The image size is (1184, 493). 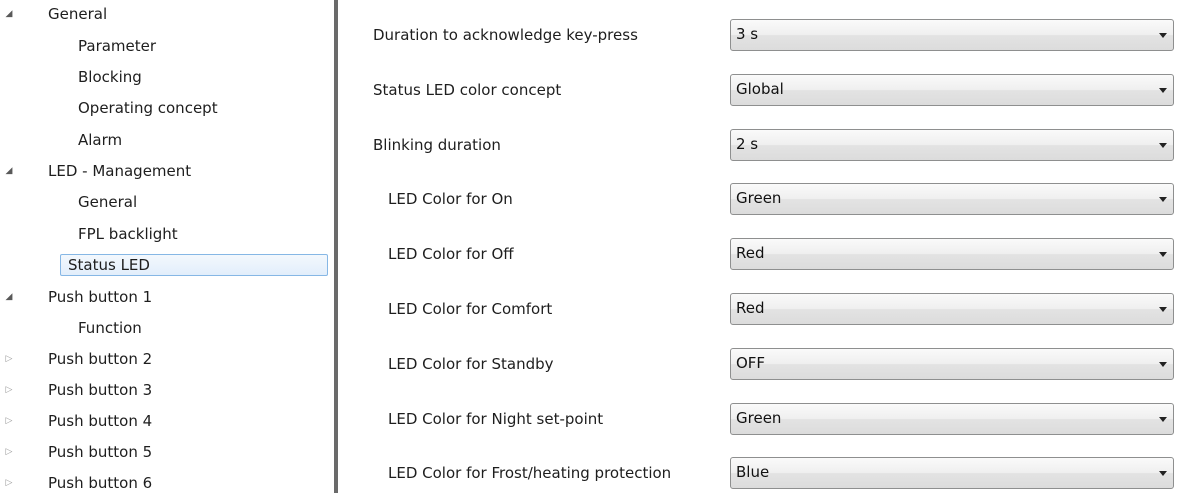 I want to click on param-dropdown-led-color-for-on: Green, so click(x=952, y=199).